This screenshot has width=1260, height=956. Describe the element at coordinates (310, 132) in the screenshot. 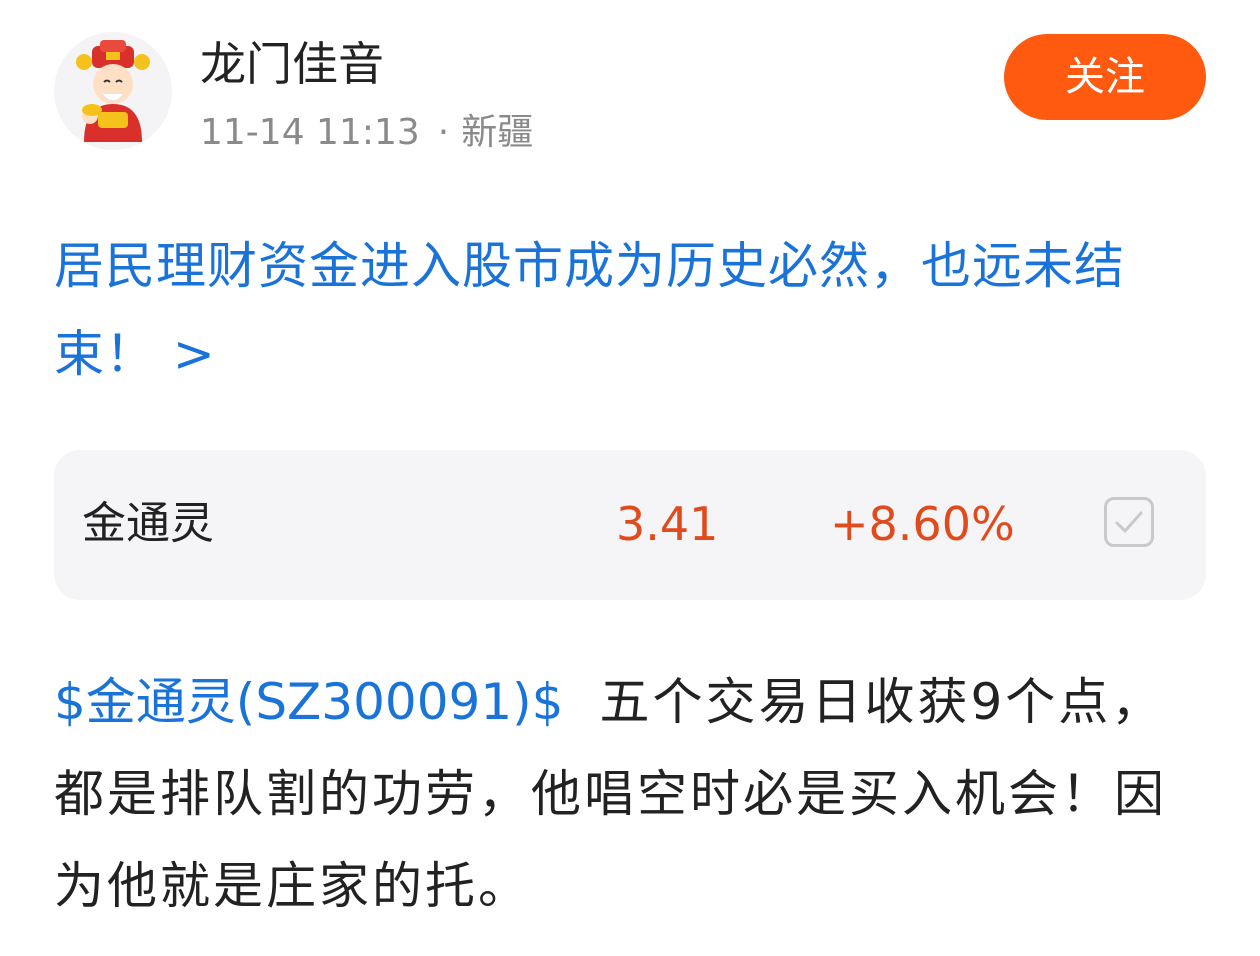

I see `post-timestamp: 11-14 11:13` at that location.